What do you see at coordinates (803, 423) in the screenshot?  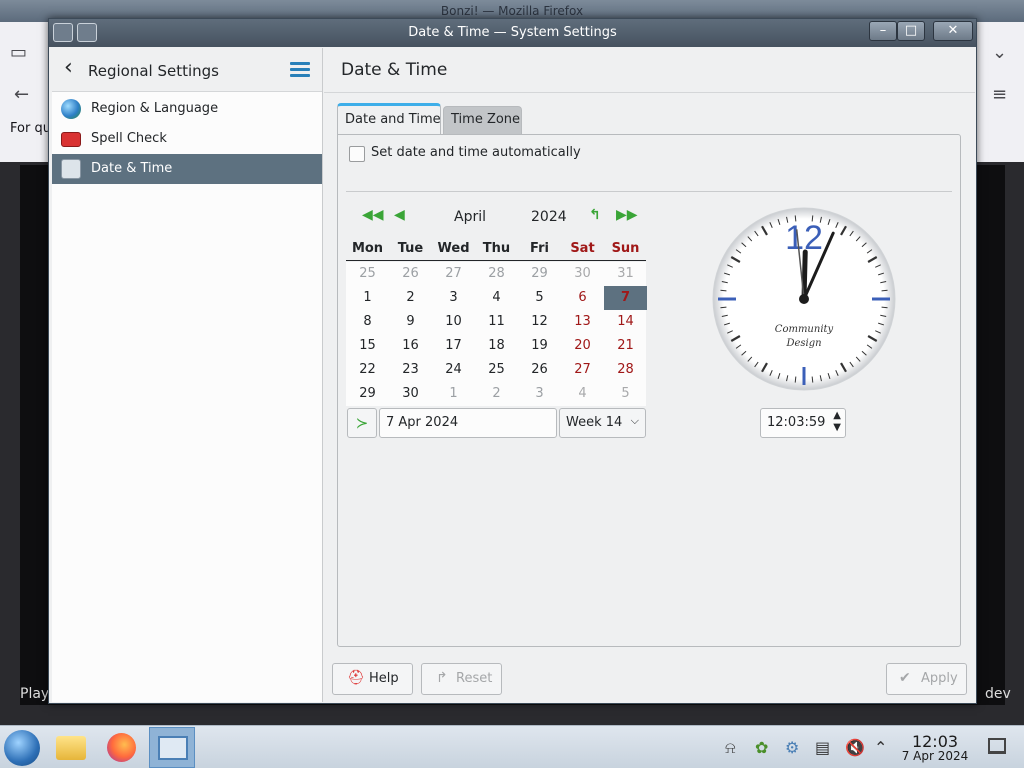 I see `time-spinbox: 12:03:59 ▲ ▼` at bounding box center [803, 423].